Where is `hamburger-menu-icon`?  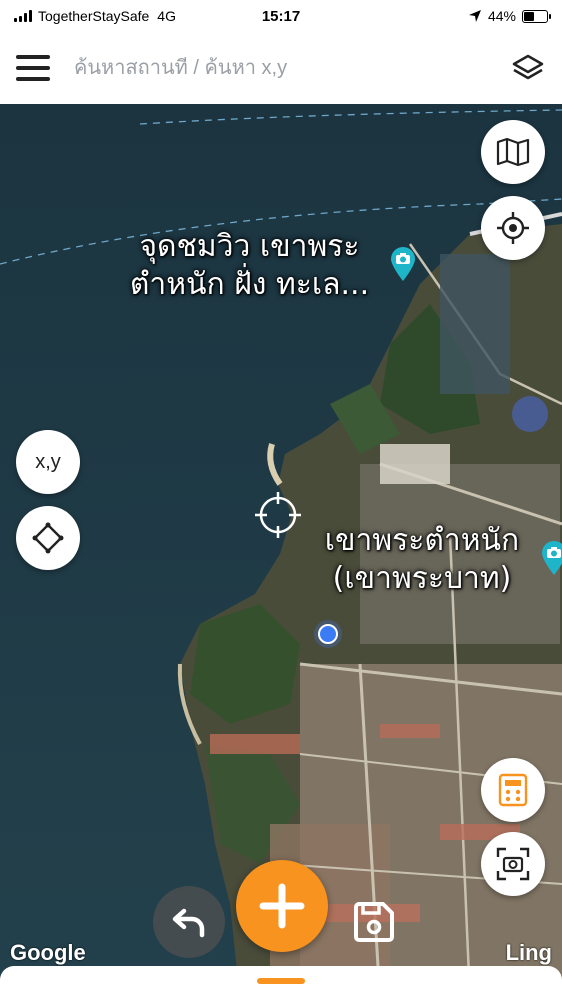 hamburger-menu-icon is located at coordinates (33, 68).